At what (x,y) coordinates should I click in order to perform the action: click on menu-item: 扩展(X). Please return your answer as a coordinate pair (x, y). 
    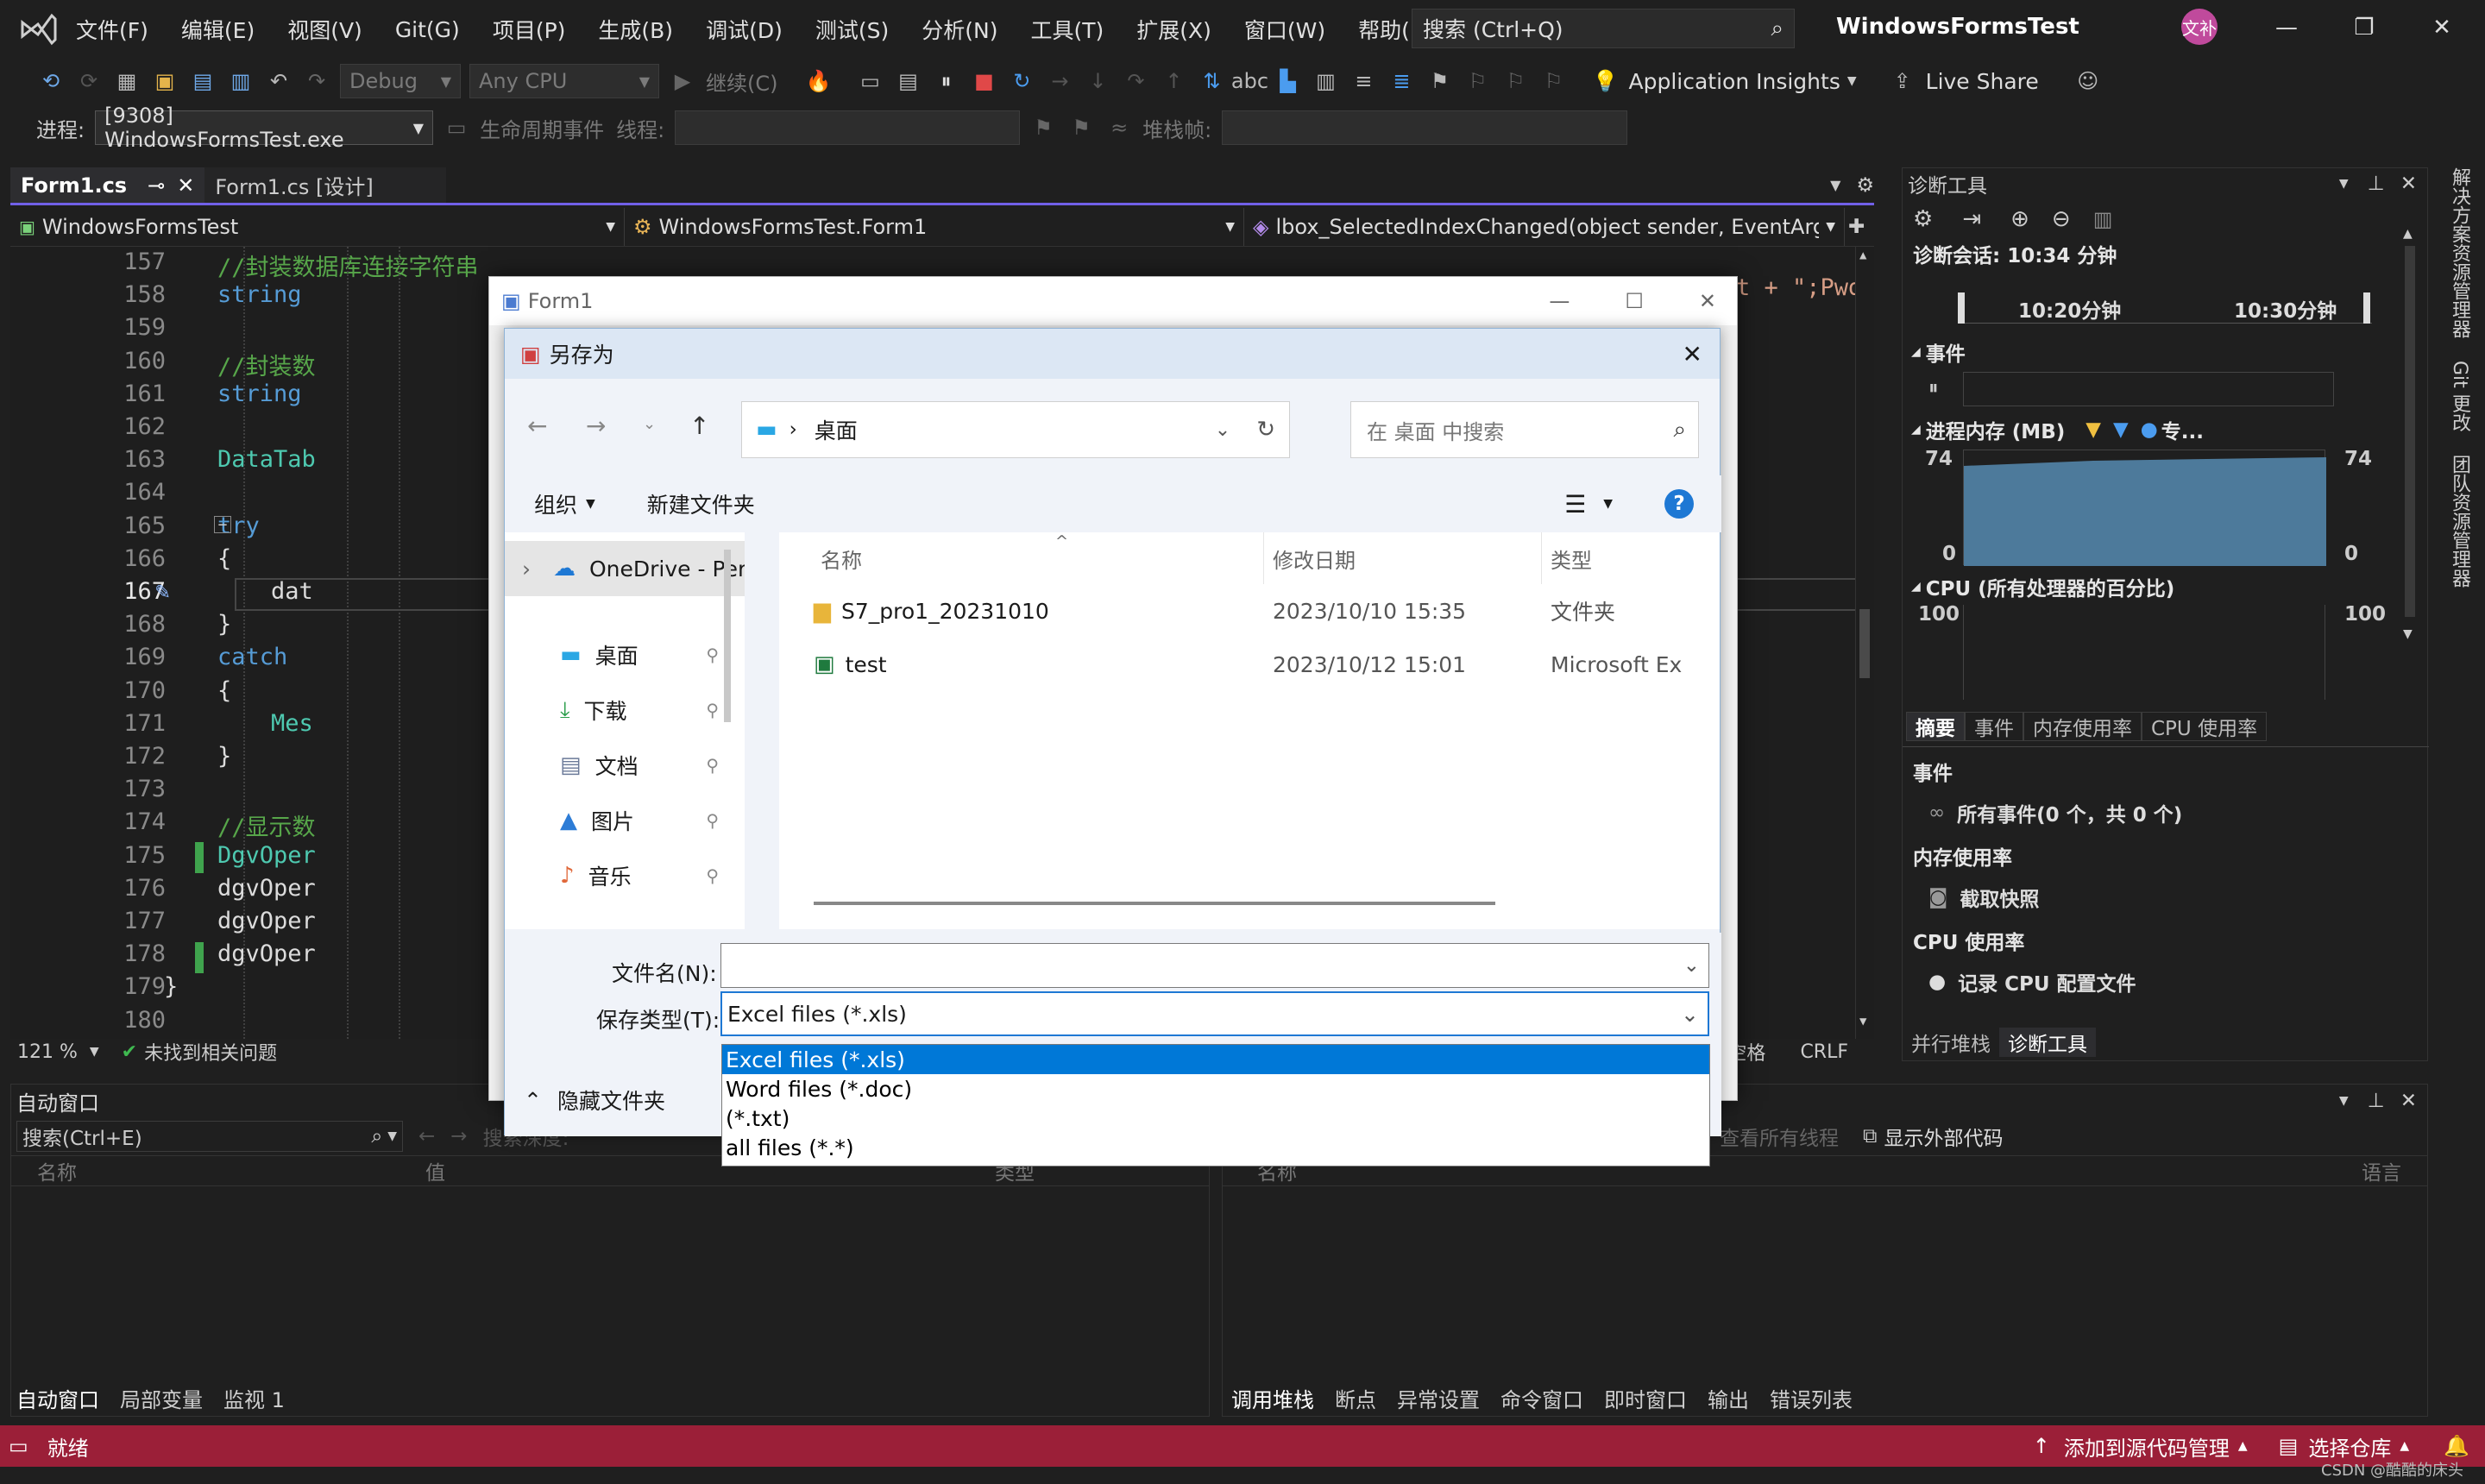
    Looking at the image, I should click on (1173, 30).